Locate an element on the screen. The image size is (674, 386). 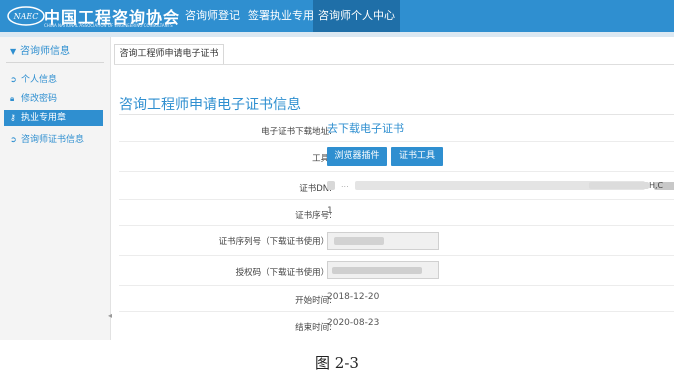
row-certificate-serial: 证书序列号（下载证书使用）: is located at coordinates (396, 241).